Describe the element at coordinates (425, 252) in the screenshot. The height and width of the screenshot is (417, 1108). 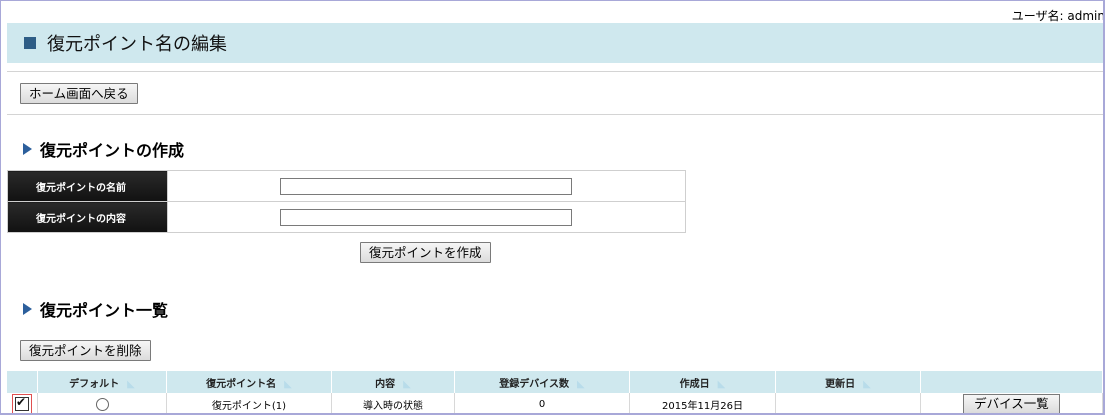
I see `create-button: 復元ポイントを作成` at that location.